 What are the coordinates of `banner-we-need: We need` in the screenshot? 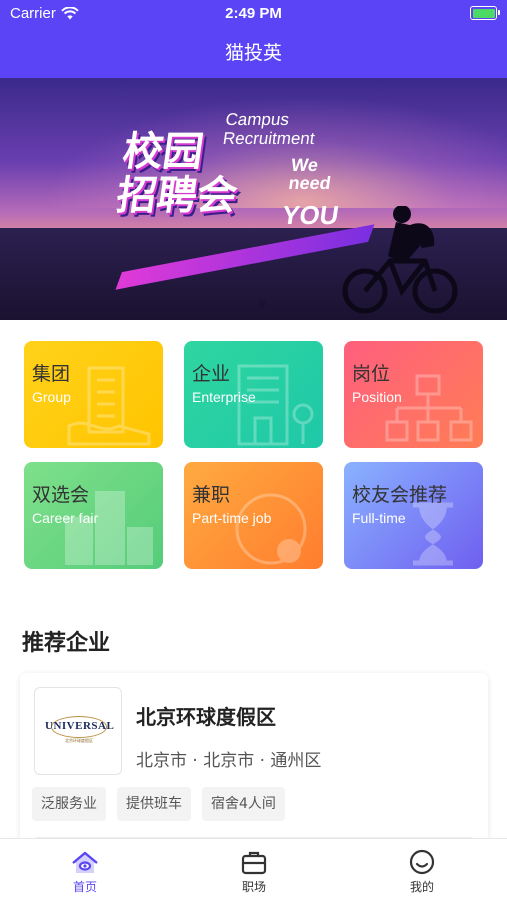 It's located at (310, 174).